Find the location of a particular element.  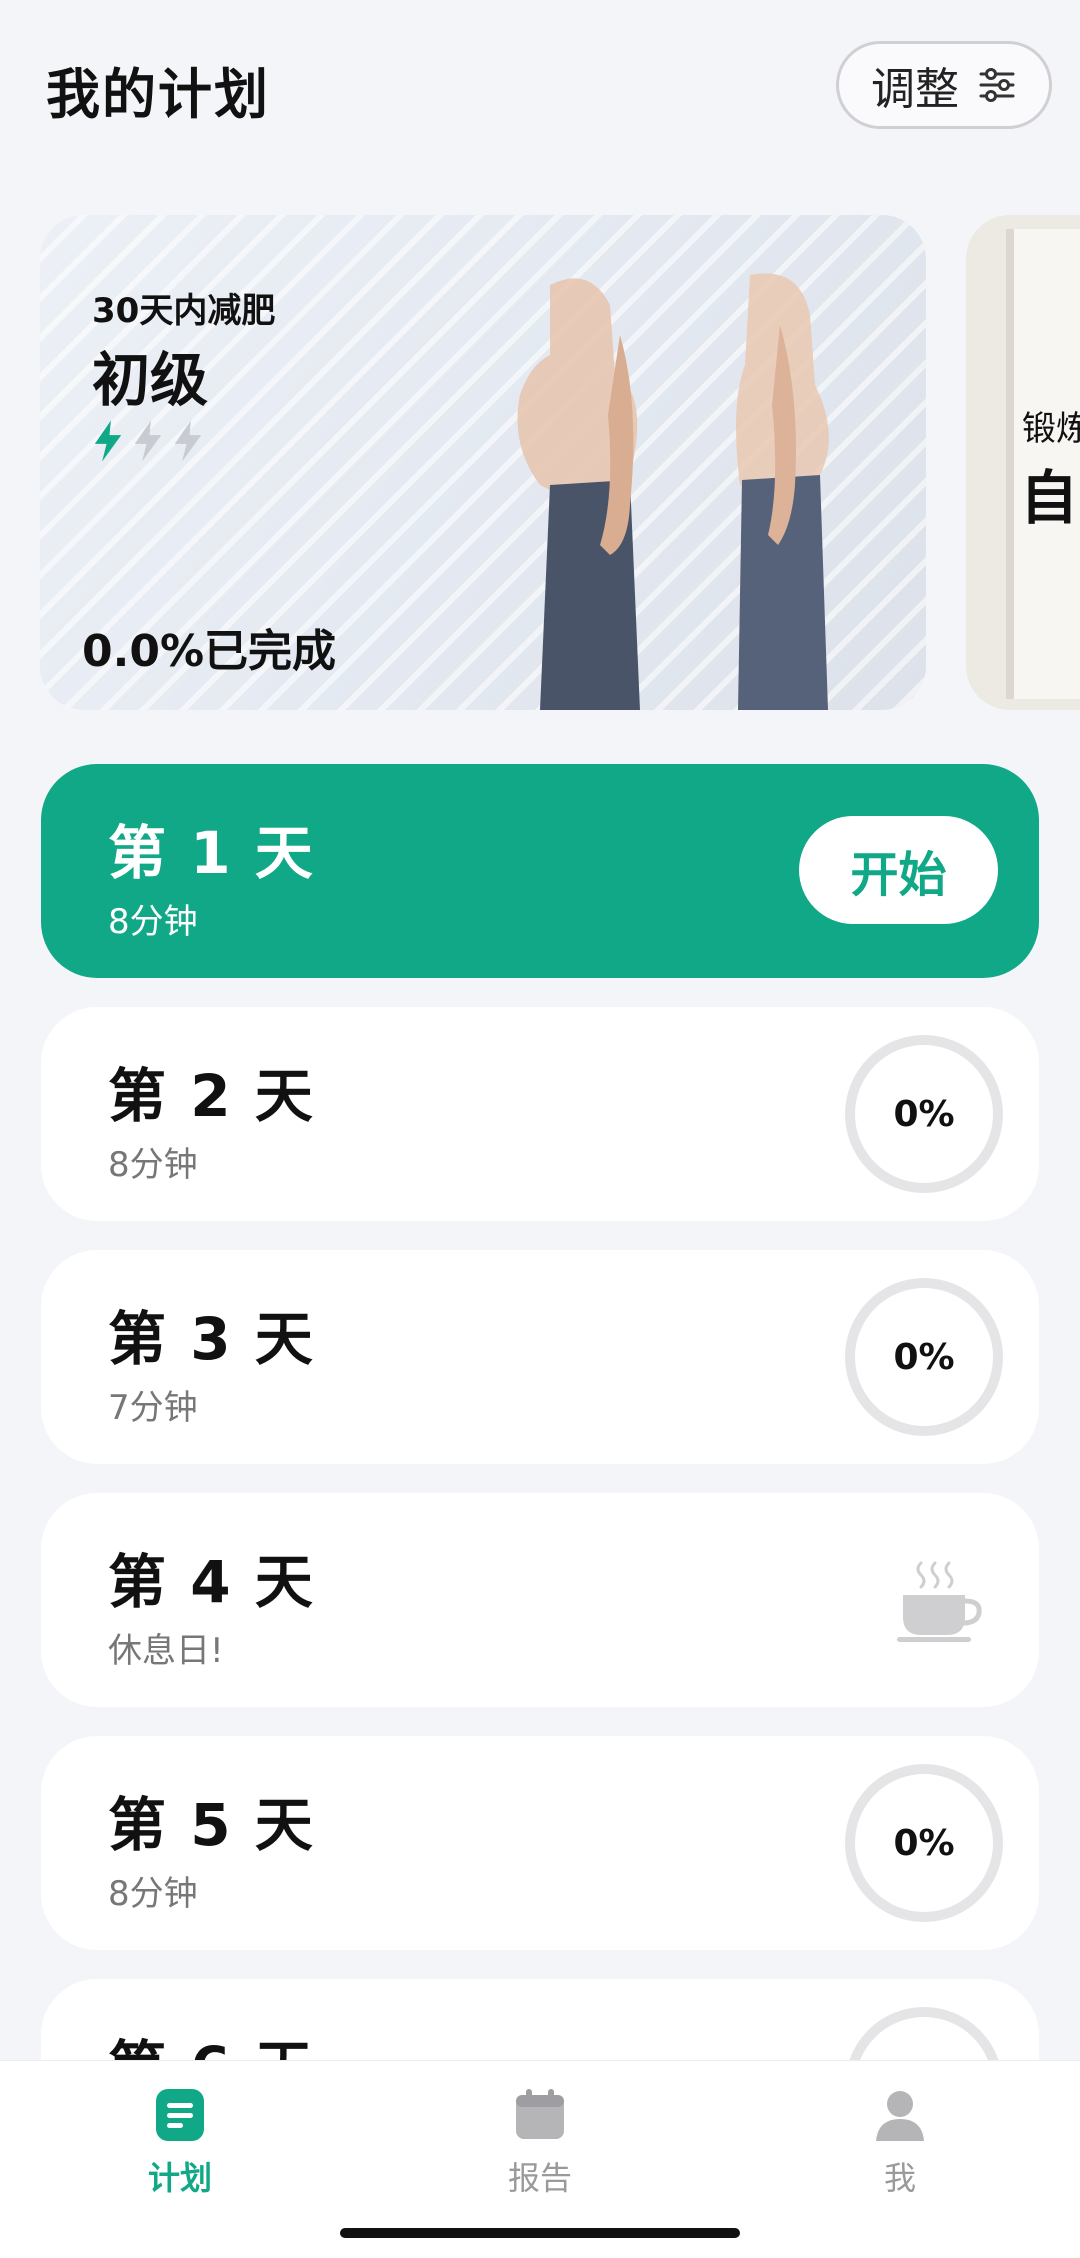

day-item-5: 第 5 天 8分钟 0% is located at coordinates (540, 1843).